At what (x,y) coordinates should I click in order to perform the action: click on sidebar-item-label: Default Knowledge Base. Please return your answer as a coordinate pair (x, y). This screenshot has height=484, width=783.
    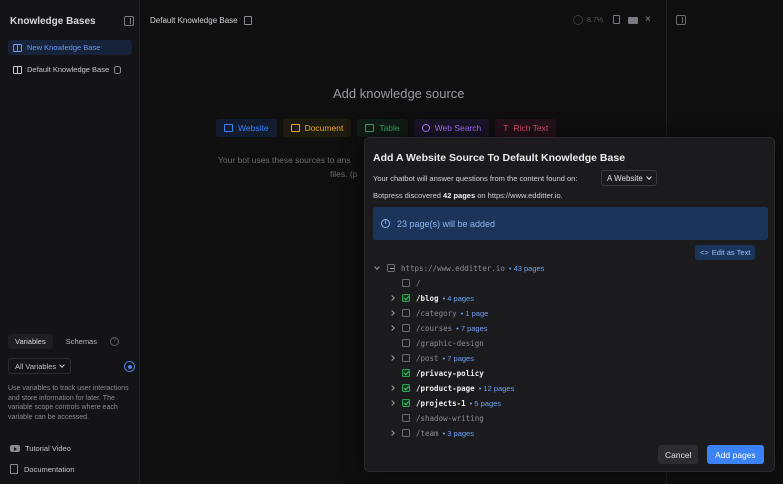
    Looking at the image, I should click on (68, 69).